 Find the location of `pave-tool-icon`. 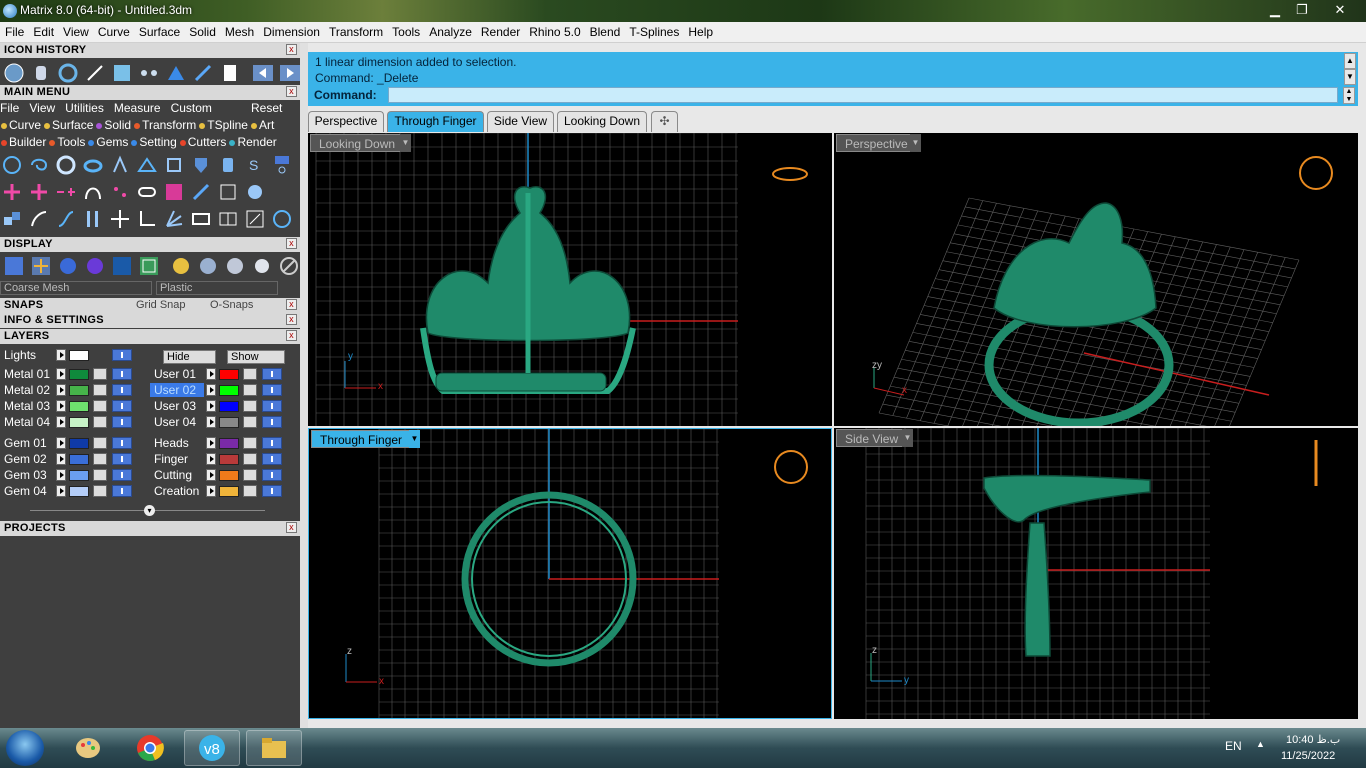

pave-tool-icon is located at coordinates (176, 73).